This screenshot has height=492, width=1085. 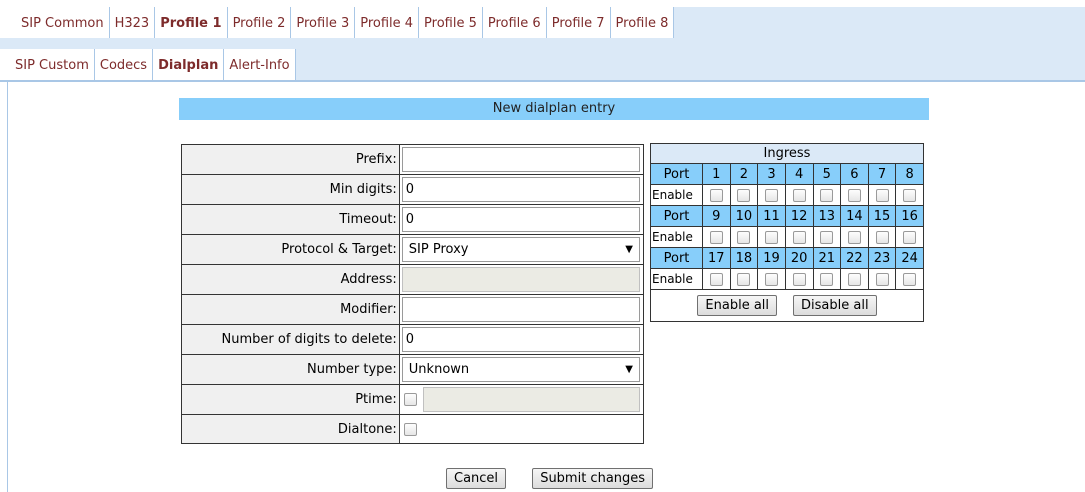 What do you see at coordinates (290, 339) in the screenshot?
I see `digits-to-delete-label: Number of digits to delete:` at bounding box center [290, 339].